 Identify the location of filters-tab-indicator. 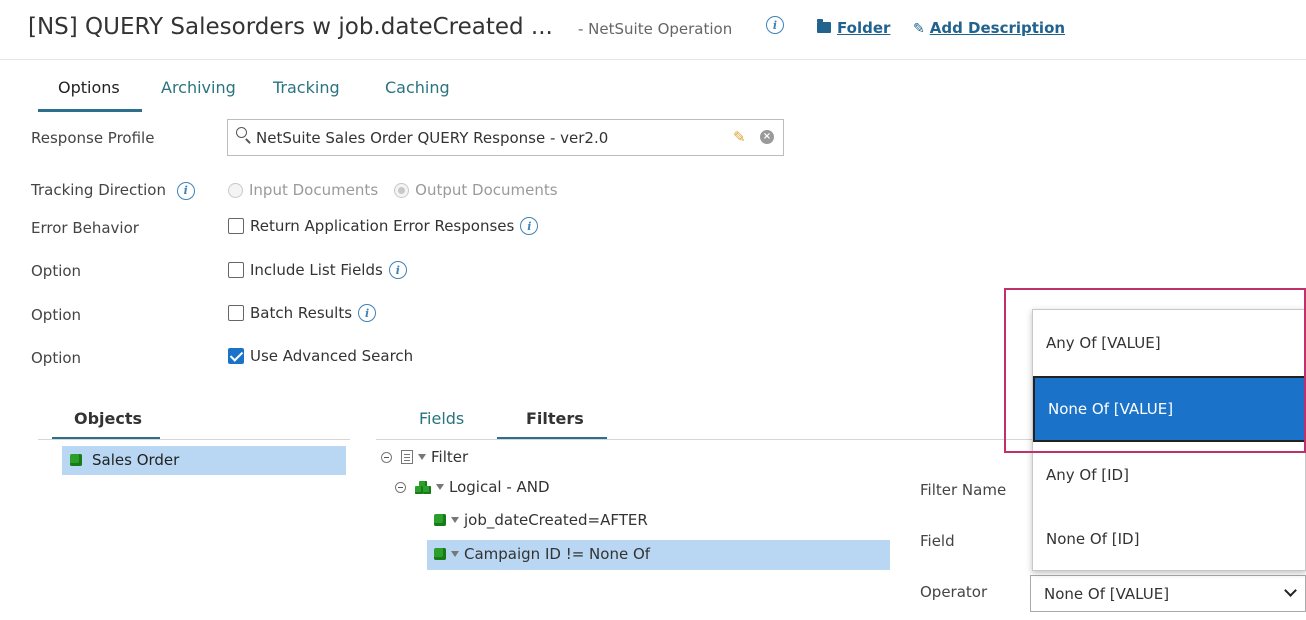
(552, 438).